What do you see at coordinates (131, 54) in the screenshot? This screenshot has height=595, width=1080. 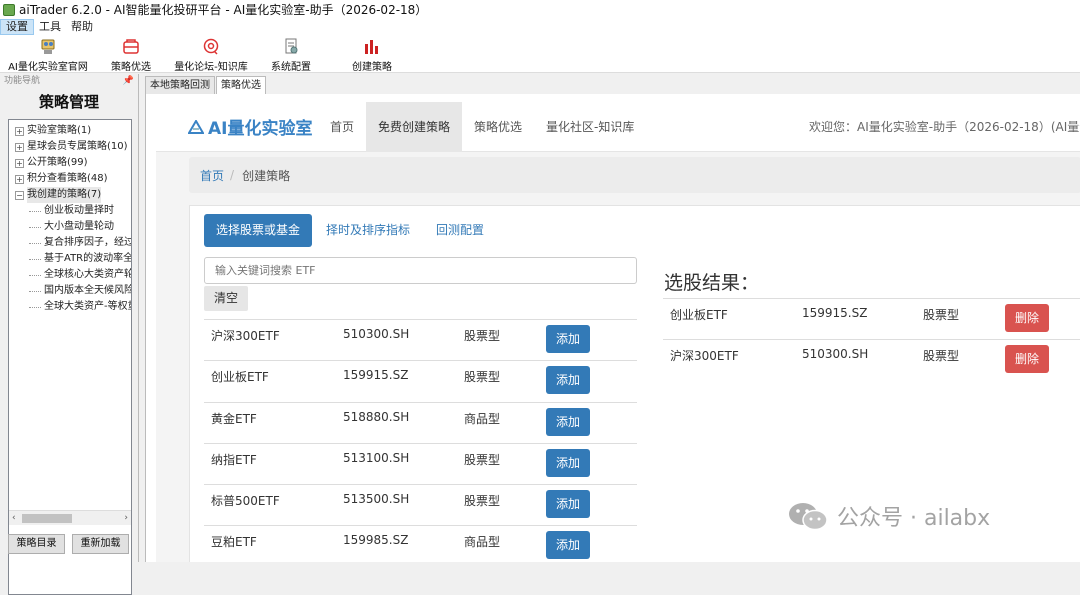 I see `toolbar-strategy-select-button: 策略优选` at bounding box center [131, 54].